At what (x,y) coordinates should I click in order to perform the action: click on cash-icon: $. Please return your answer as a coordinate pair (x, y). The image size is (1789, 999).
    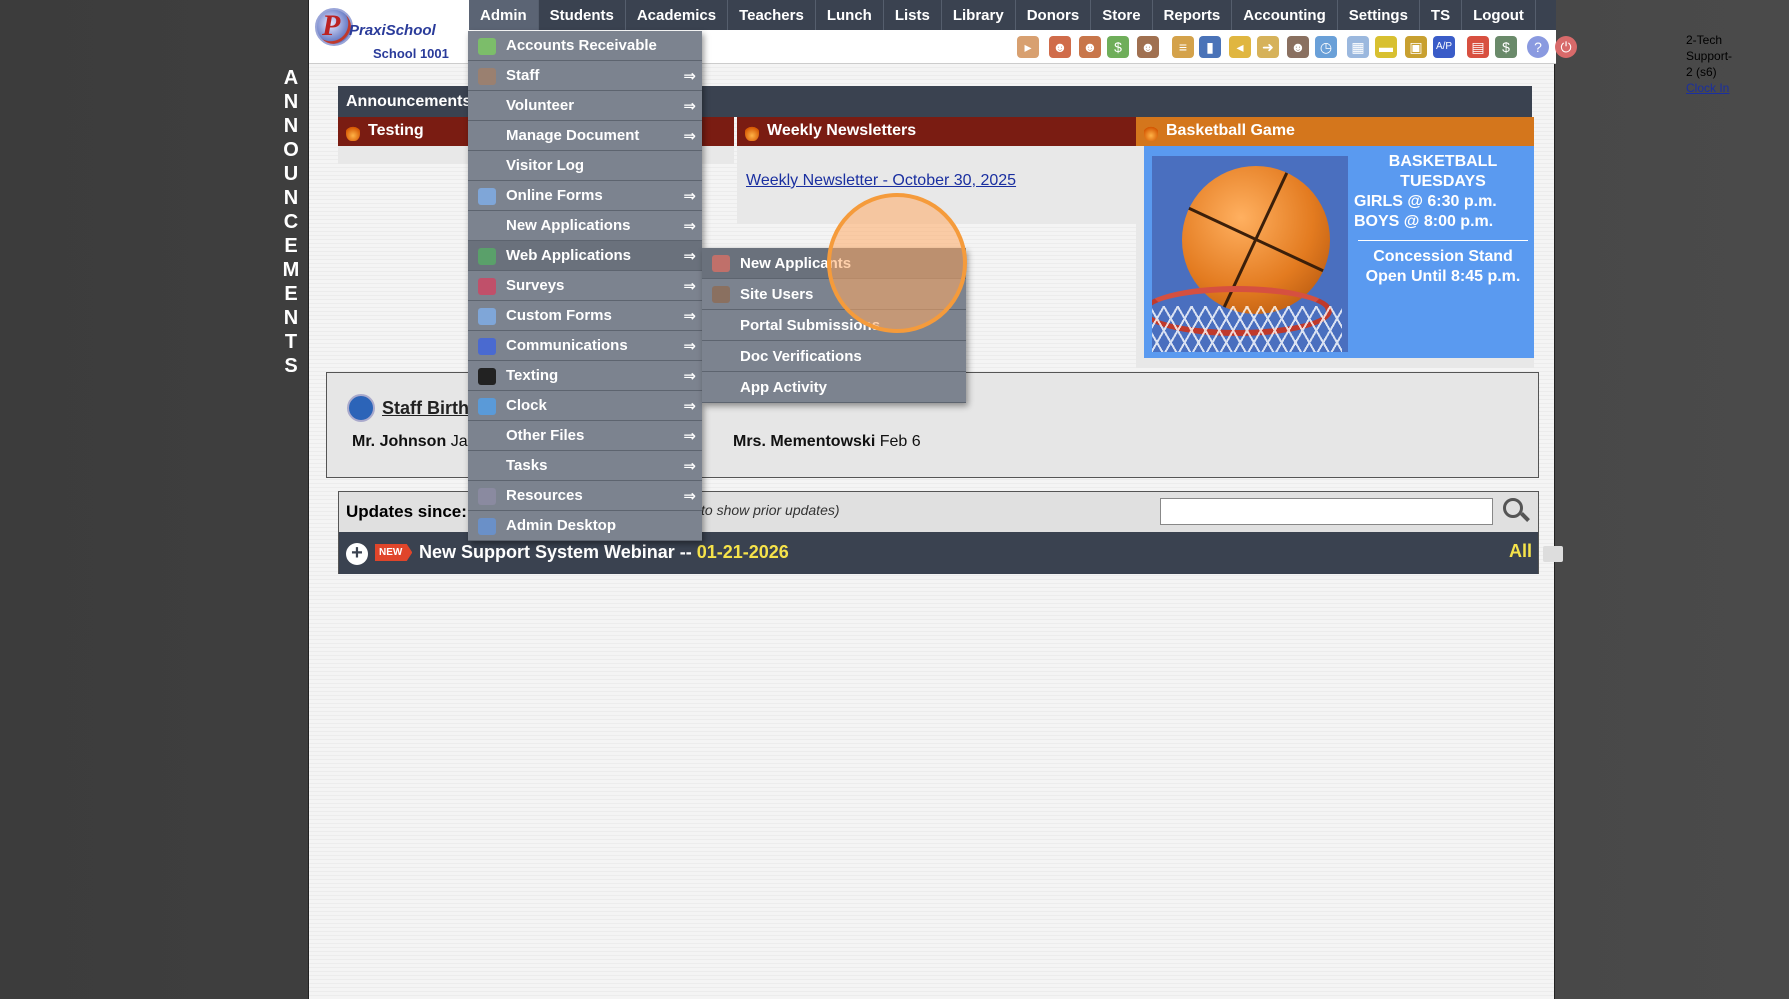
    Looking at the image, I should click on (1506, 47).